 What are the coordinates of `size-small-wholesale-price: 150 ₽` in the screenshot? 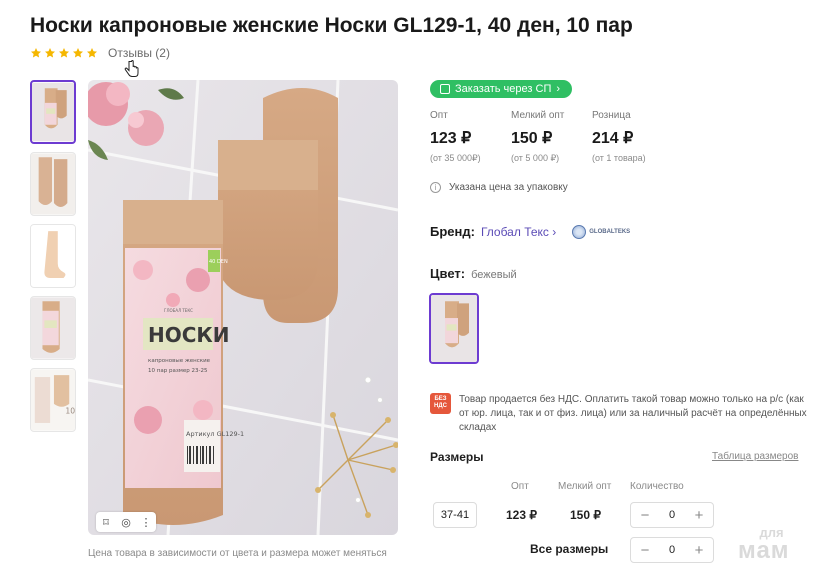 It's located at (585, 515).